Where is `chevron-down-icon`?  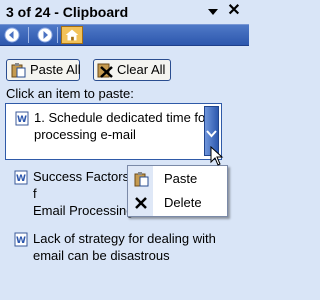
chevron-down-icon is located at coordinates (211, 134).